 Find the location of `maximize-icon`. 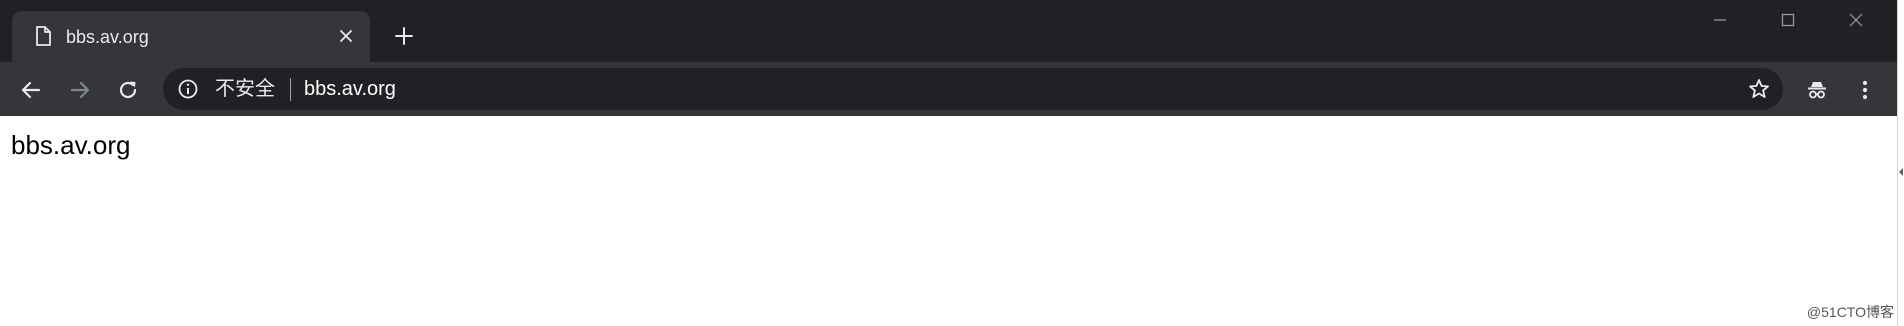

maximize-icon is located at coordinates (1788, 20).